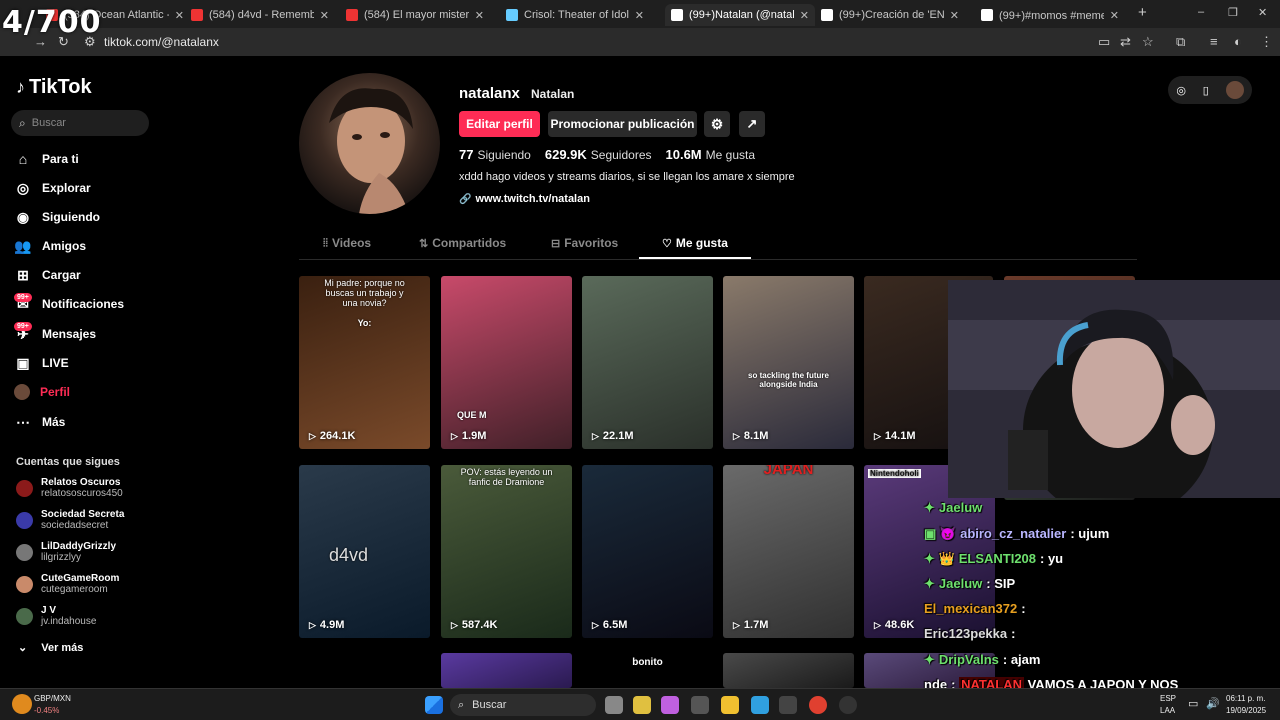 The image size is (1280, 720). I want to click on clock-time: 06:11 p. m., so click(1245, 698).